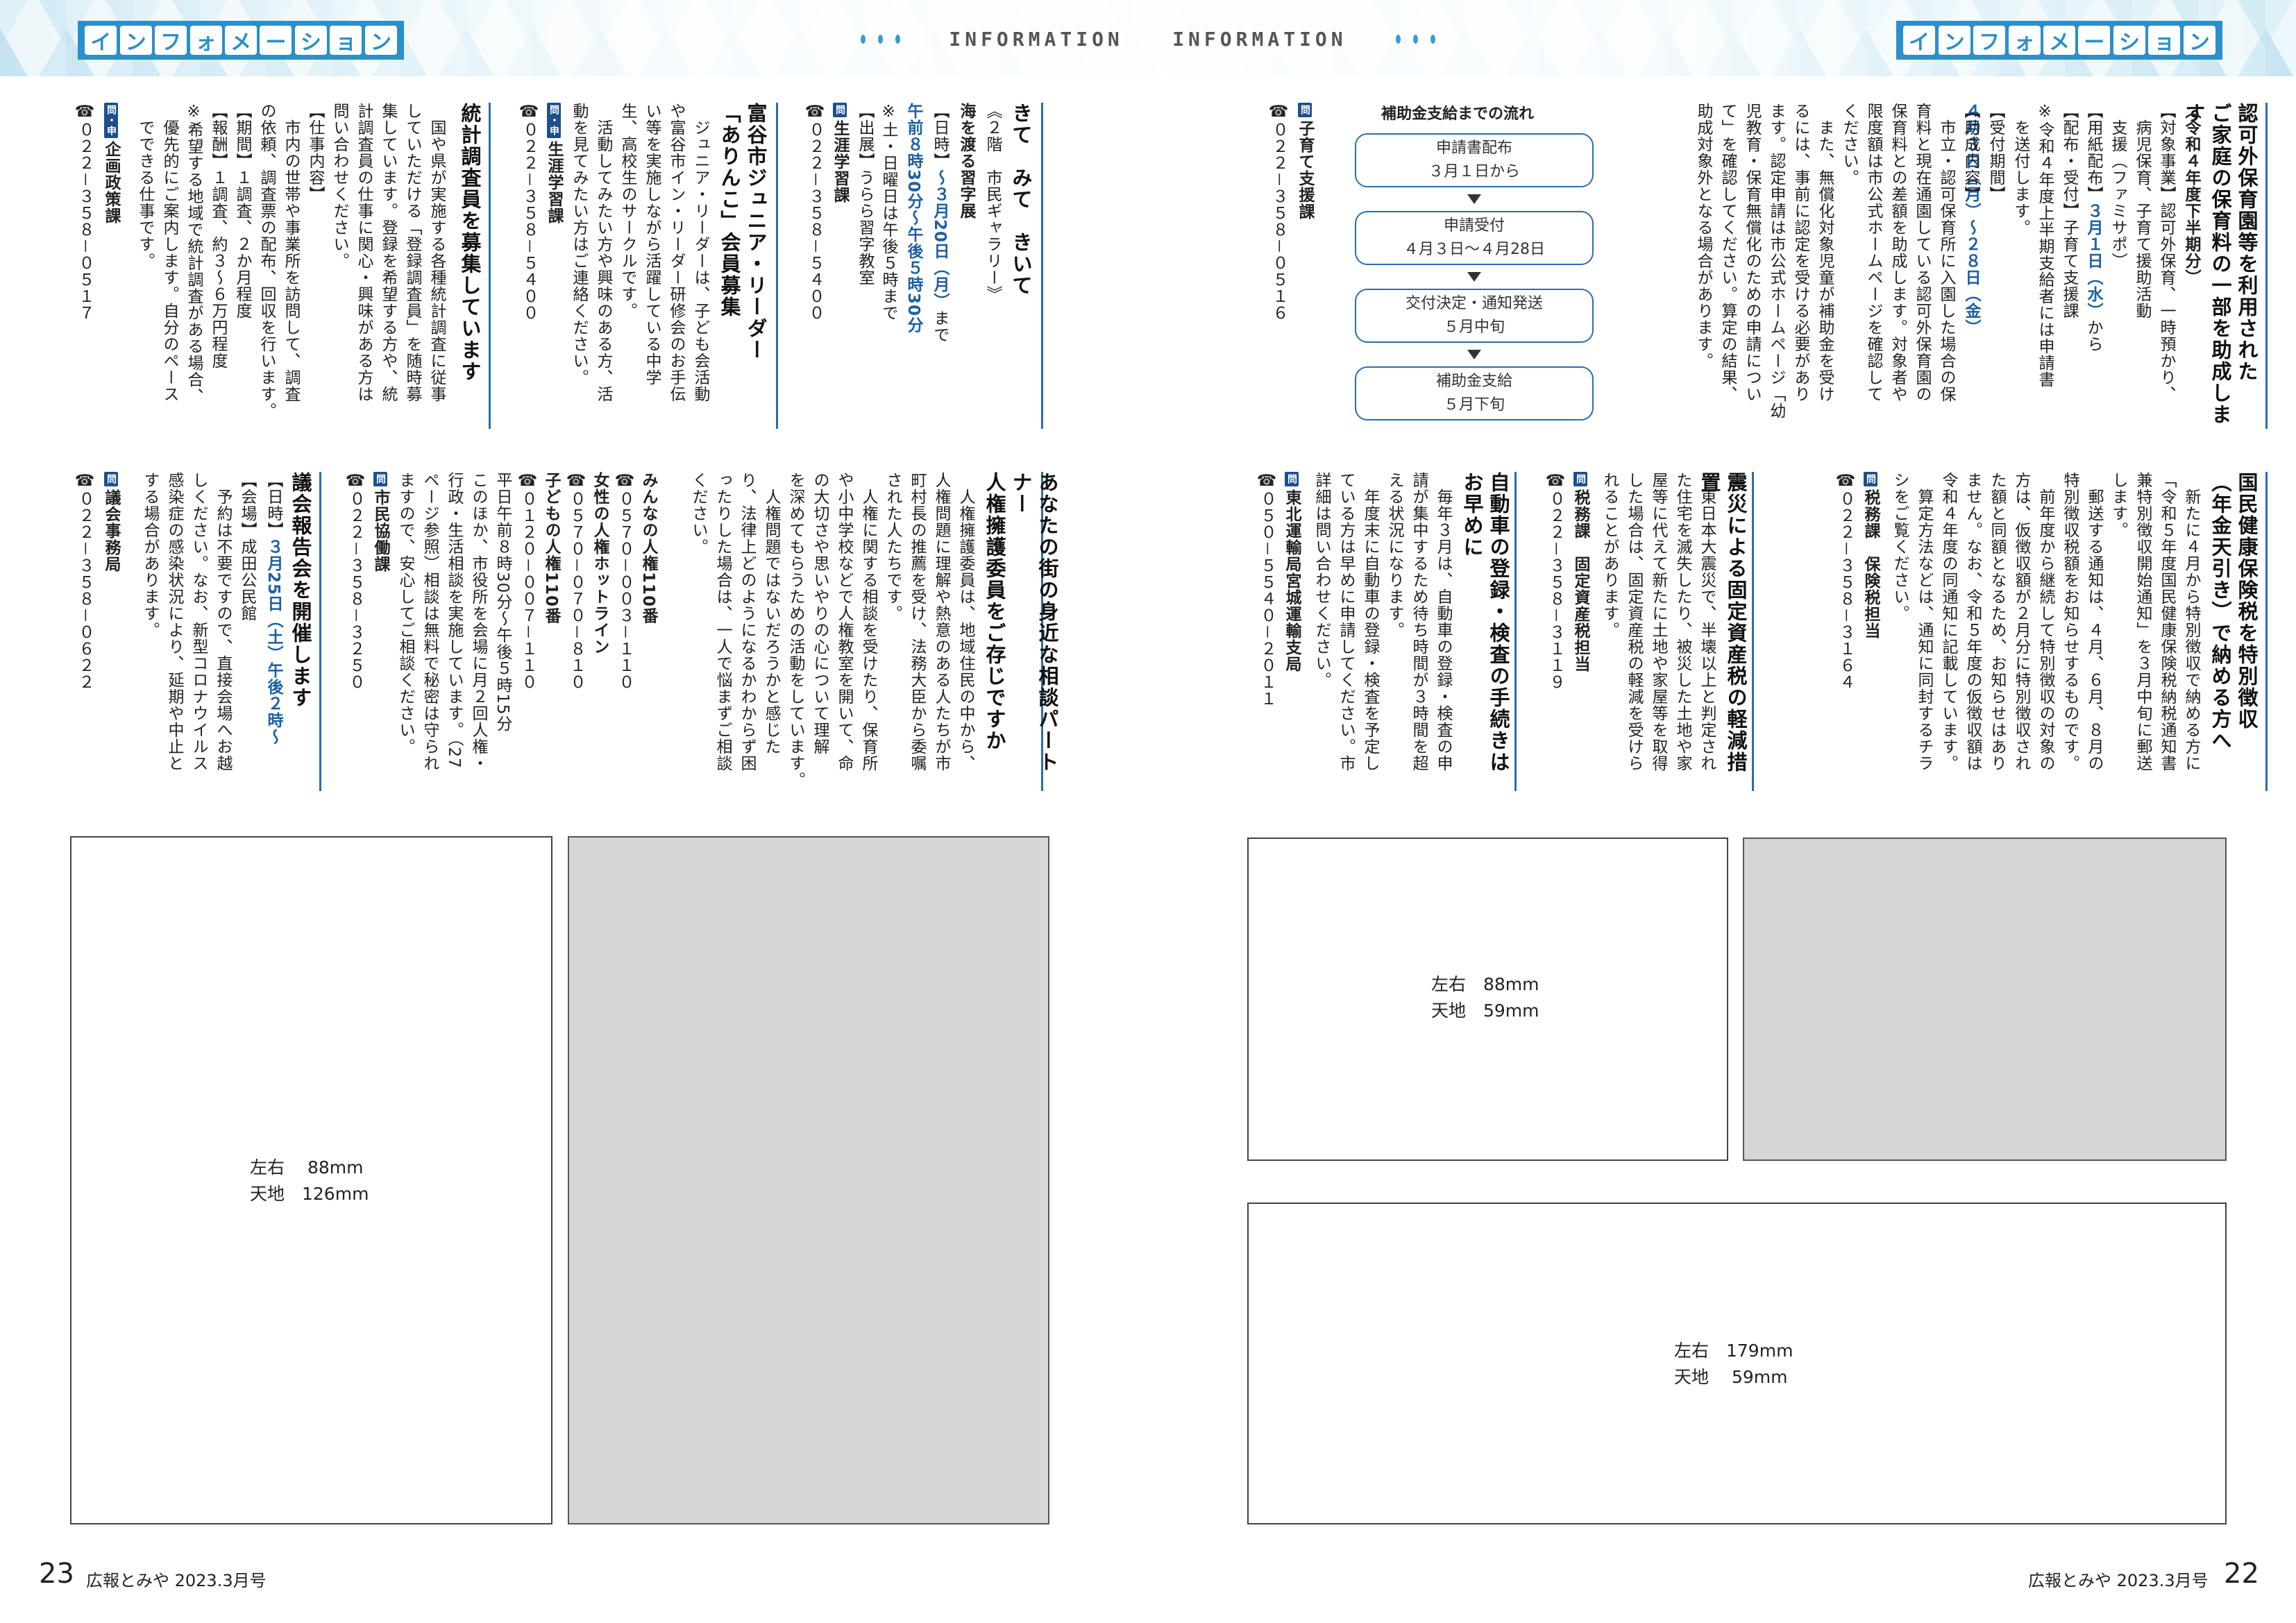 The height and width of the screenshot is (1623, 2296). What do you see at coordinates (1036, 39) in the screenshot?
I see `information-label-left: INFORMATION` at bounding box center [1036, 39].